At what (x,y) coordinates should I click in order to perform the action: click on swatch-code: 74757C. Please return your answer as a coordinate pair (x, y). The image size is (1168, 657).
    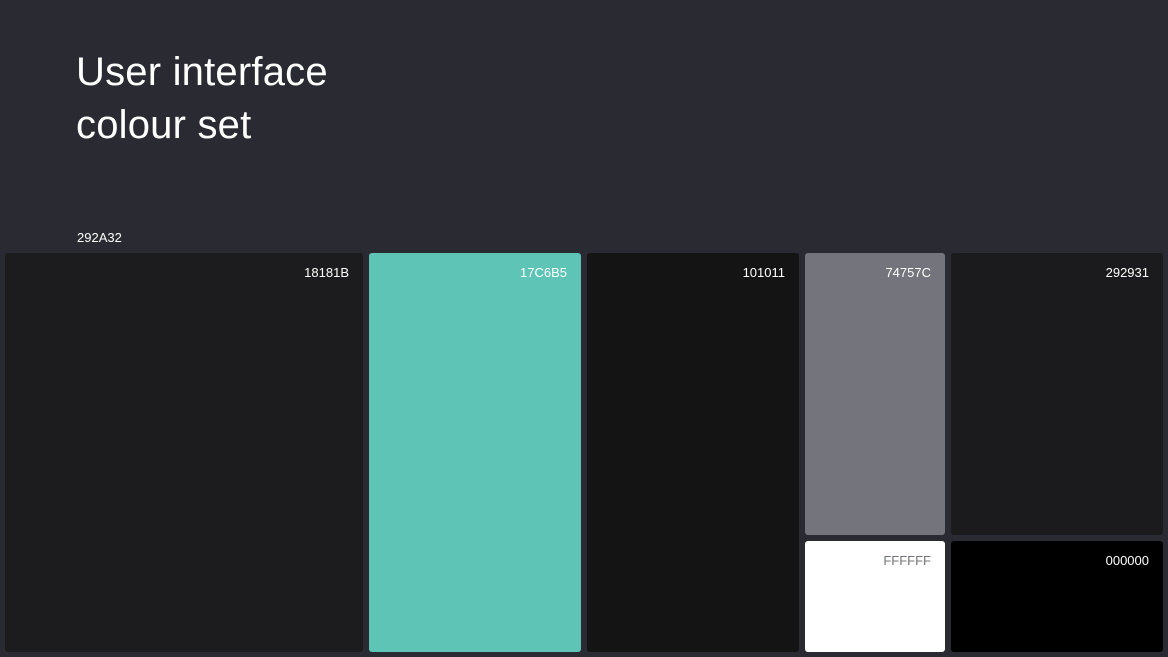
    Looking at the image, I should click on (908, 272).